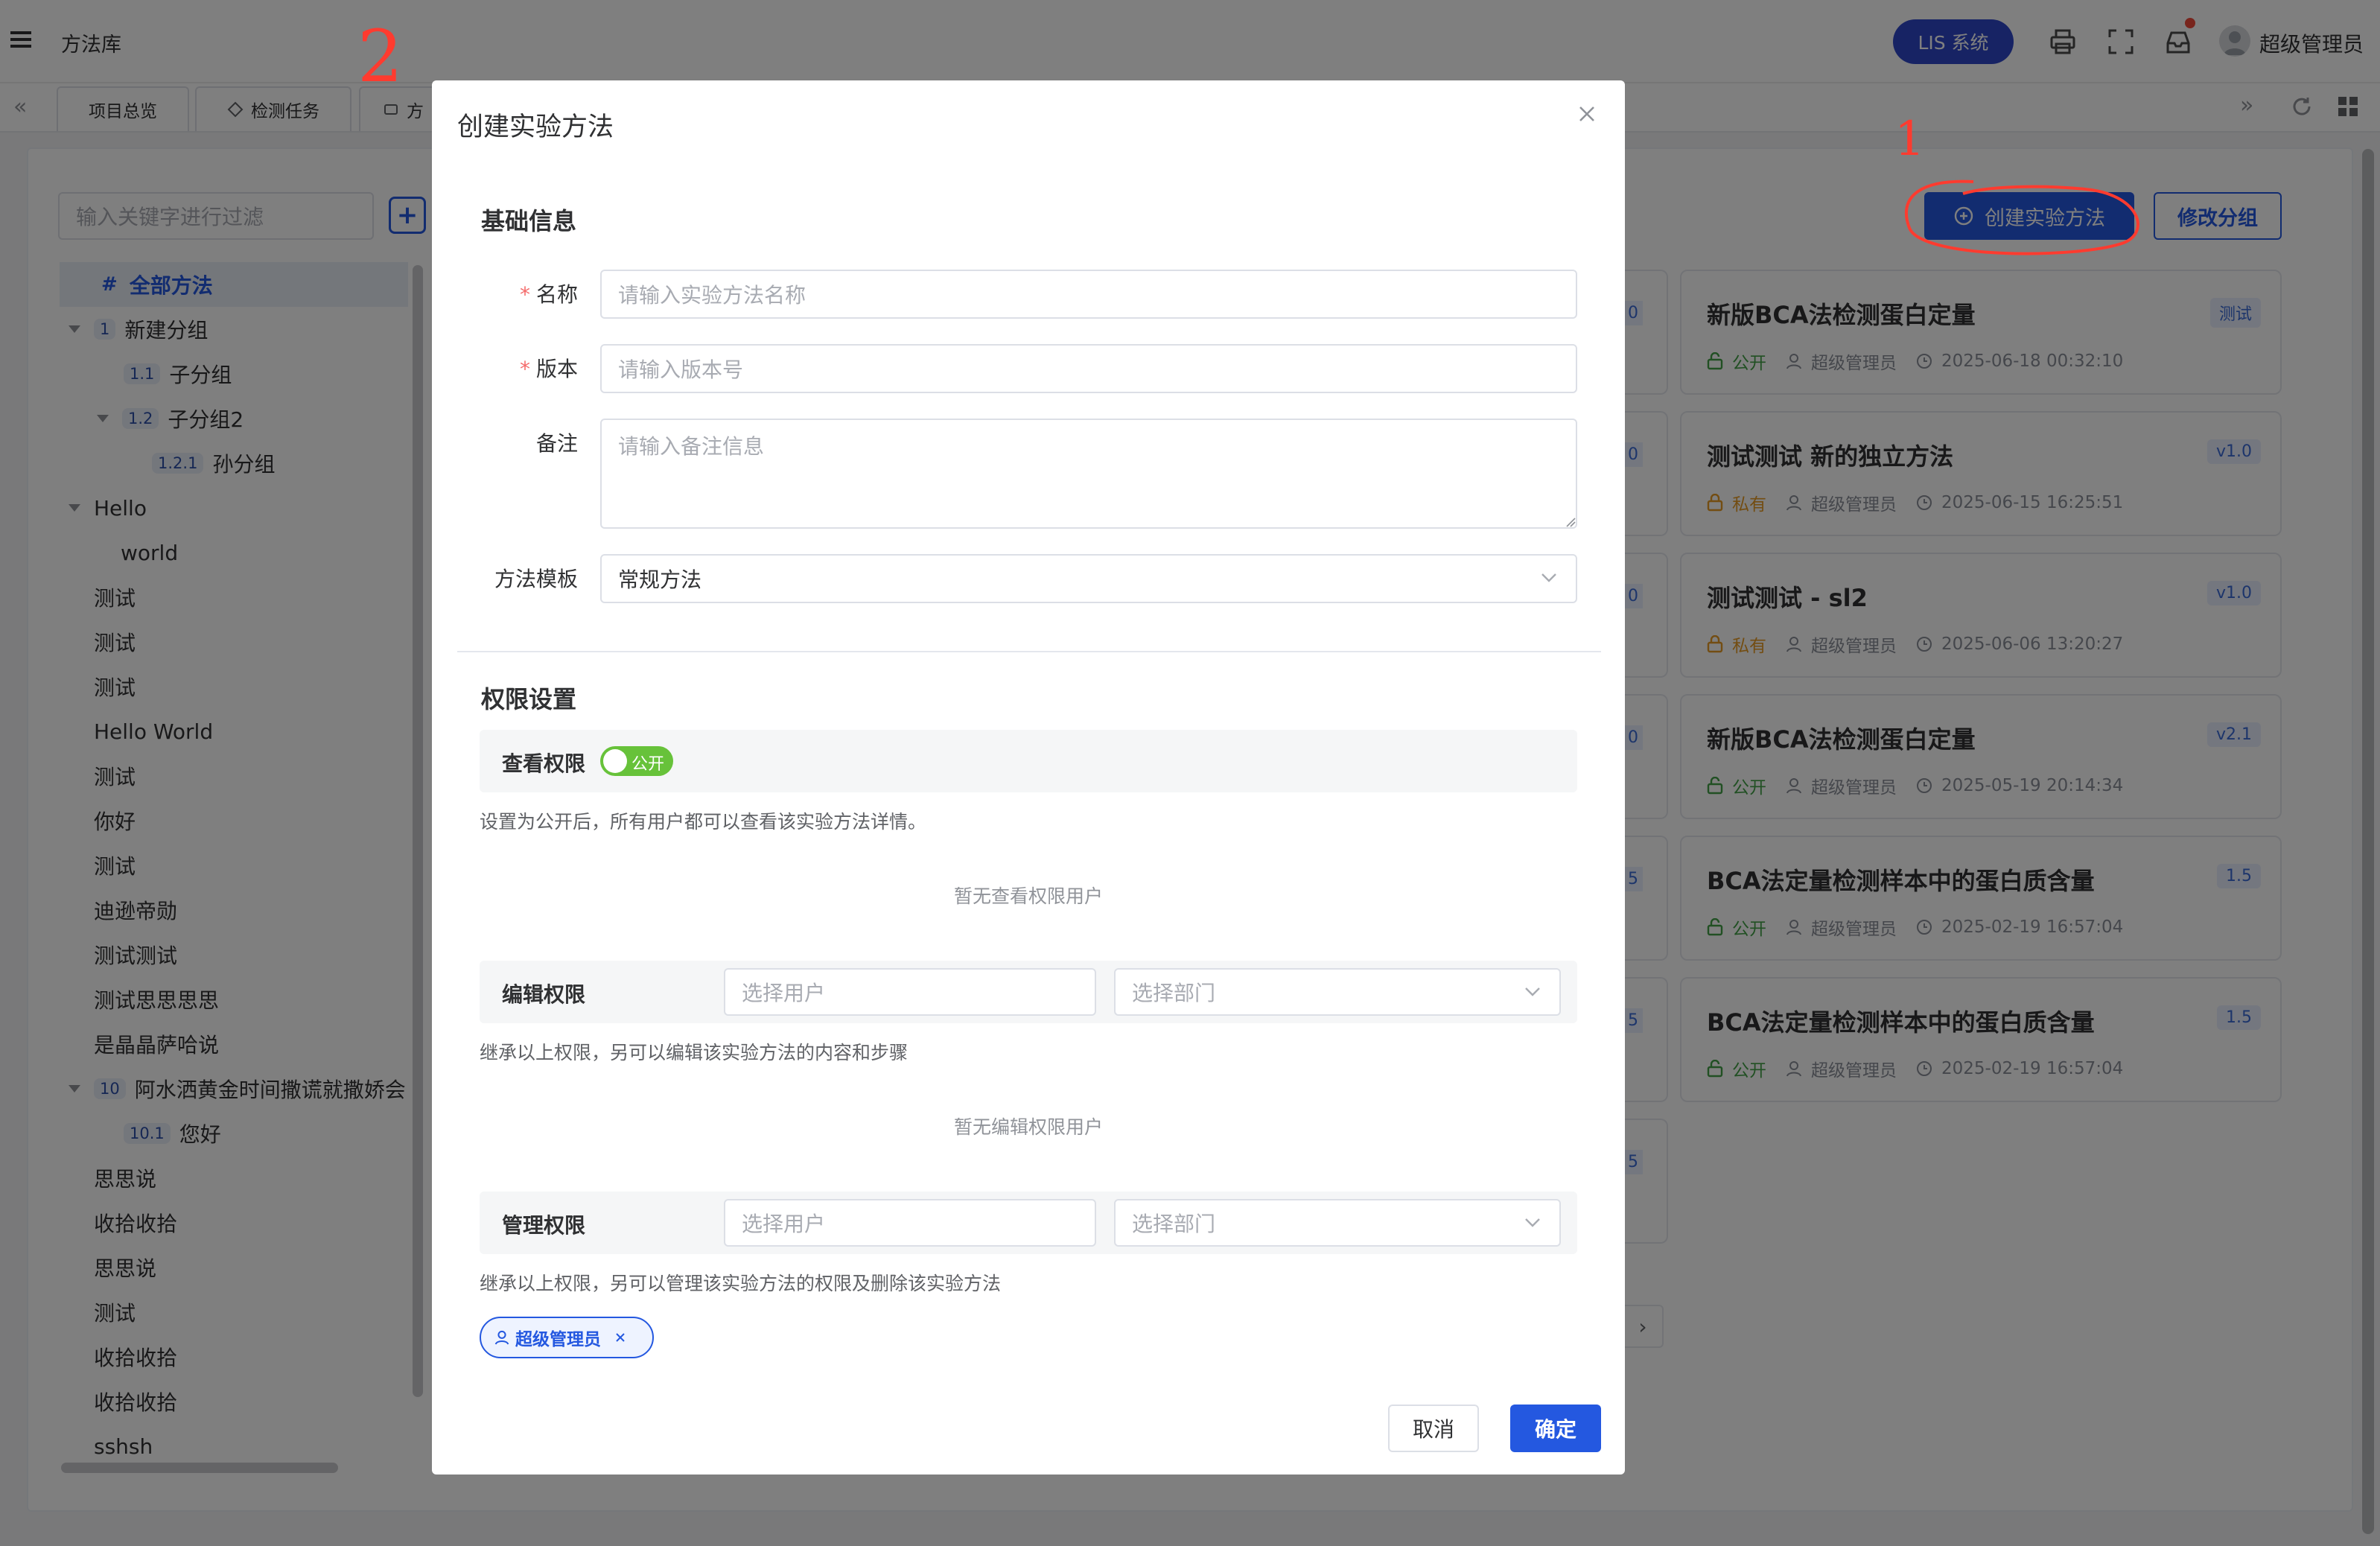  What do you see at coordinates (501, 1337) in the screenshot?
I see `user-icon` at bounding box center [501, 1337].